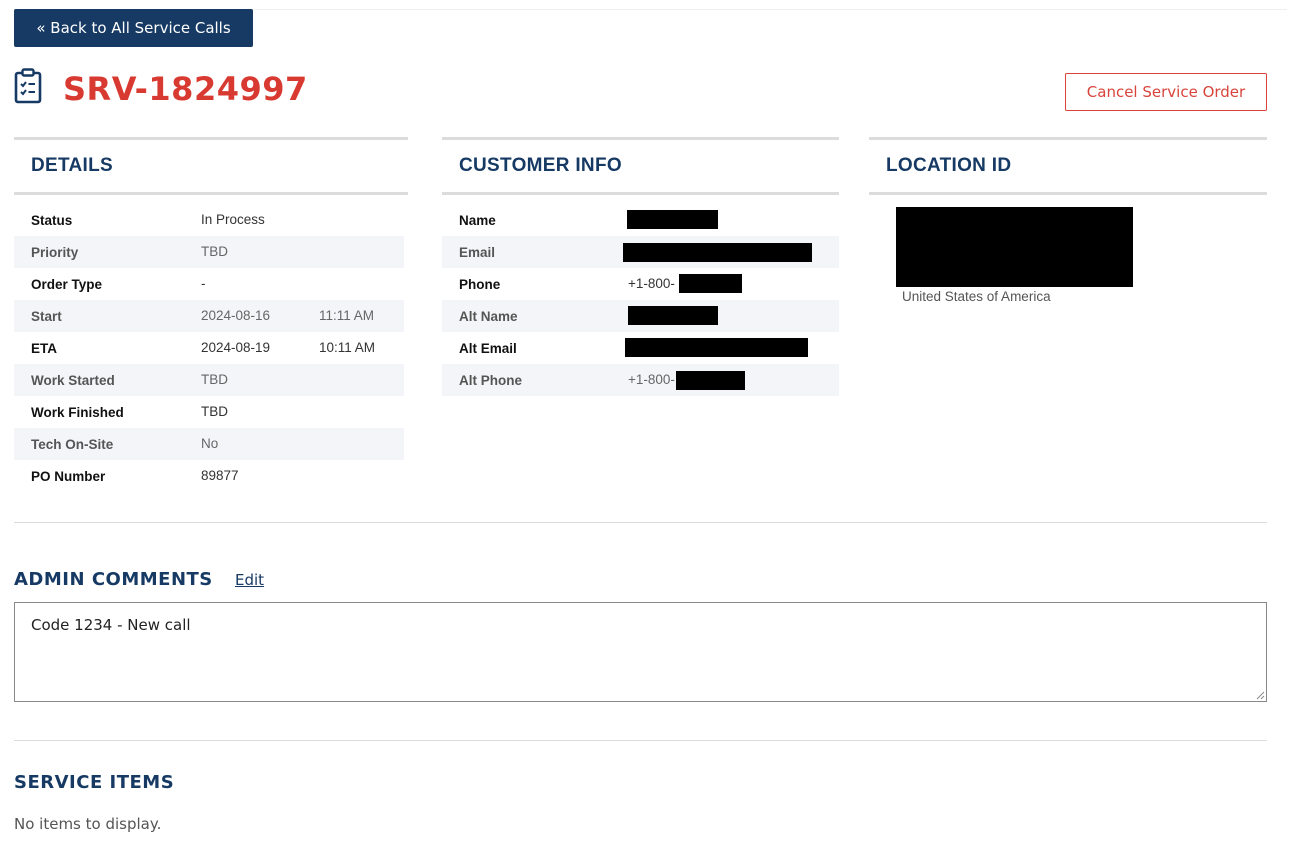  I want to click on detail-row-tech-on-site: Tech On-Site No, so click(209, 444).